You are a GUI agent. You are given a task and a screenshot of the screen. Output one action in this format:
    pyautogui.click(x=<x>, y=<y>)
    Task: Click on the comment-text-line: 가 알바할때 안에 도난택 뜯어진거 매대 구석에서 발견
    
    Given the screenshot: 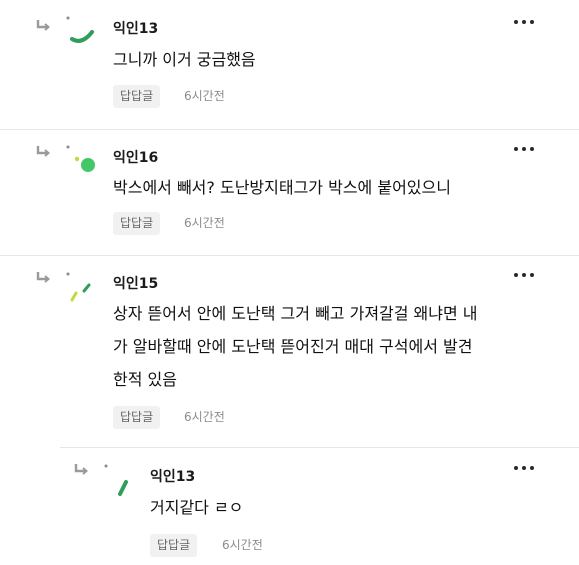 What is the action you would take?
    pyautogui.click(x=293, y=346)
    